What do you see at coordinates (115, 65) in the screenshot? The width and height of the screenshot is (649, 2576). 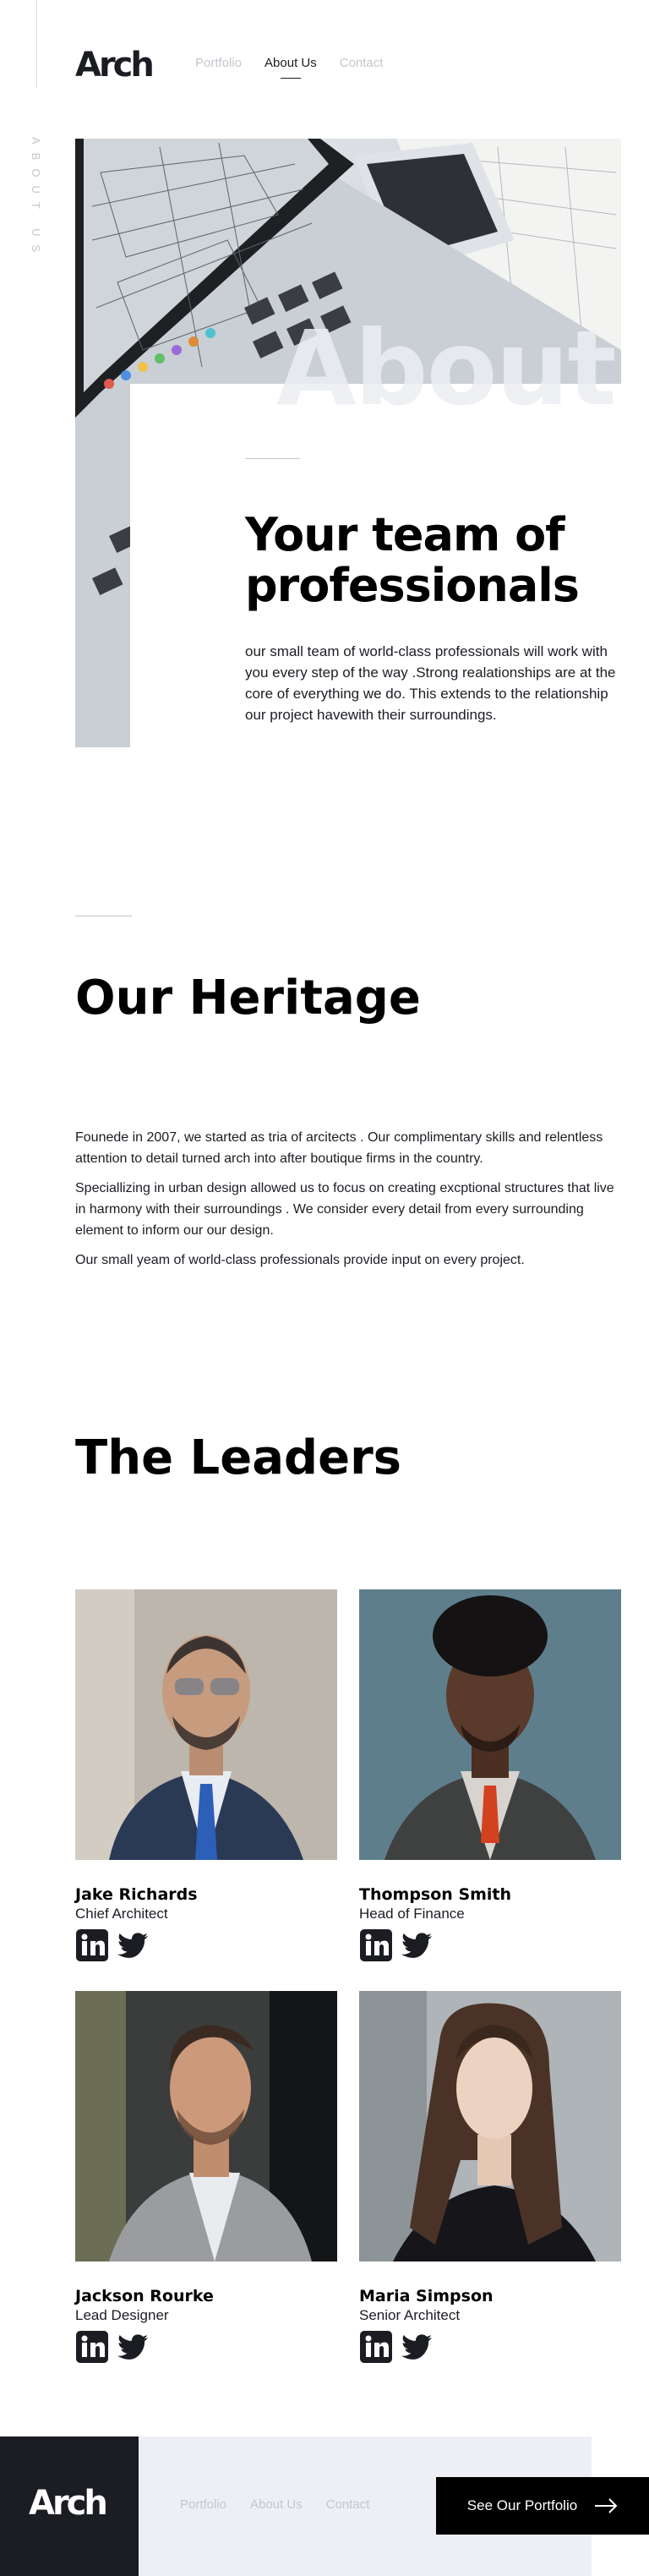 I see `site-logo: Arch` at bounding box center [115, 65].